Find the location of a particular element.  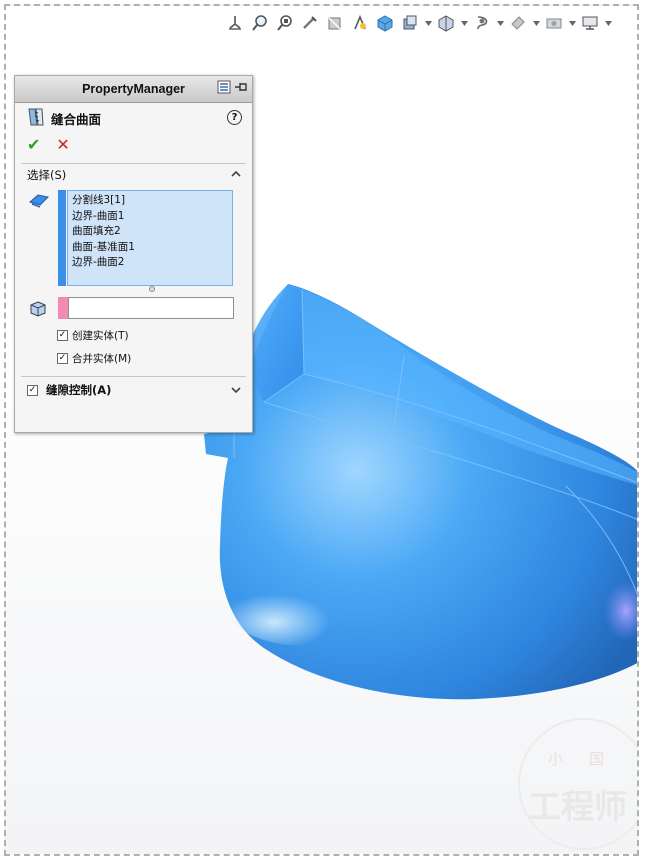

list-item: 曲面填充2 is located at coordinates (152, 232).